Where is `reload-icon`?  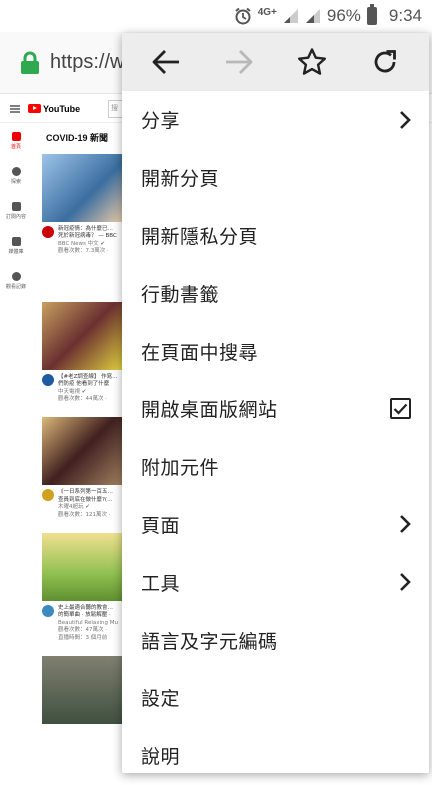
reload-icon is located at coordinates (385, 61).